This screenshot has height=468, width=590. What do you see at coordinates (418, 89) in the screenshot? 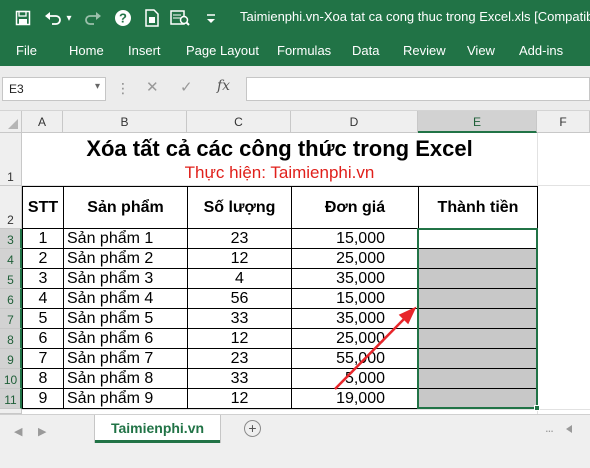
I see `formula-input` at bounding box center [418, 89].